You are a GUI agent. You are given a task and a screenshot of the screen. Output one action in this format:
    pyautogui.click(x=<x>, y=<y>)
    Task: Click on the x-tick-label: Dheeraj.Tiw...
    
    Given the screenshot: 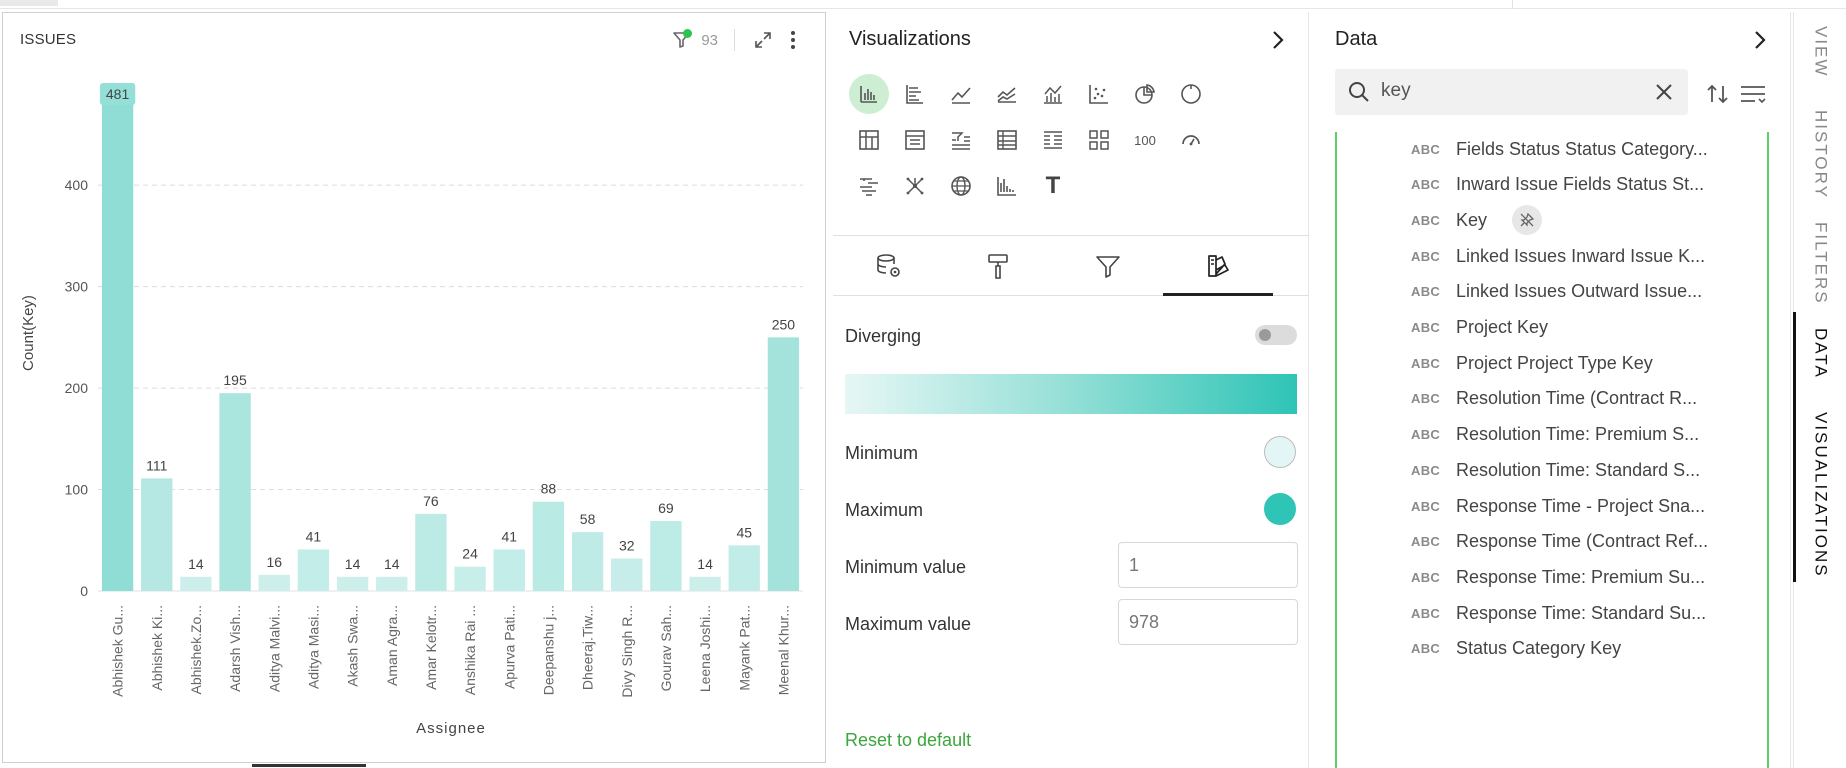 What is the action you would take?
    pyautogui.click(x=588, y=647)
    